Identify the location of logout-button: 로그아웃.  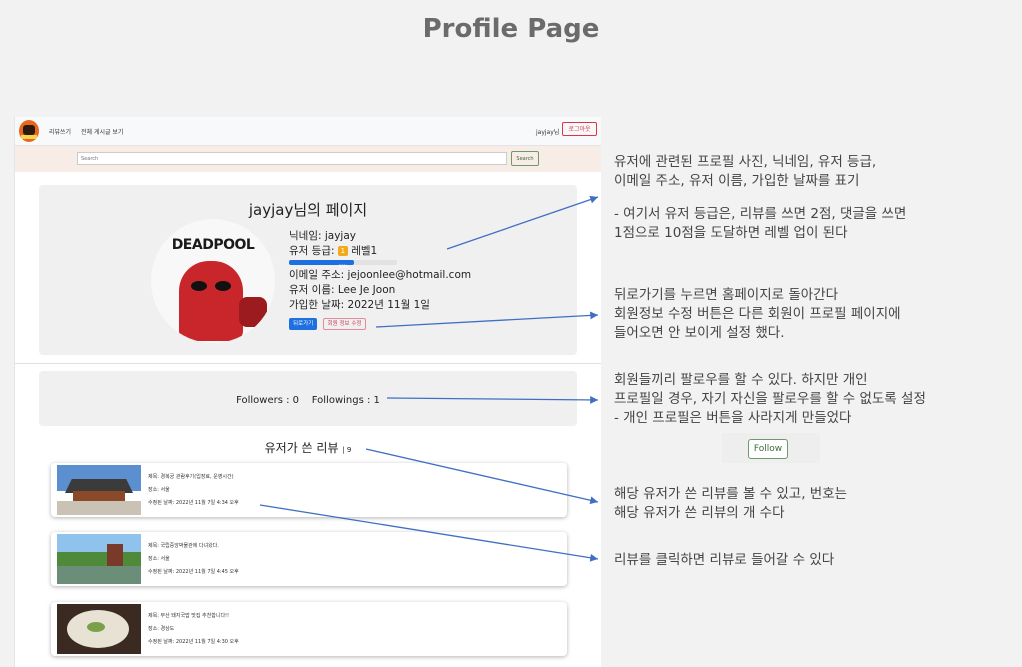
(579, 129).